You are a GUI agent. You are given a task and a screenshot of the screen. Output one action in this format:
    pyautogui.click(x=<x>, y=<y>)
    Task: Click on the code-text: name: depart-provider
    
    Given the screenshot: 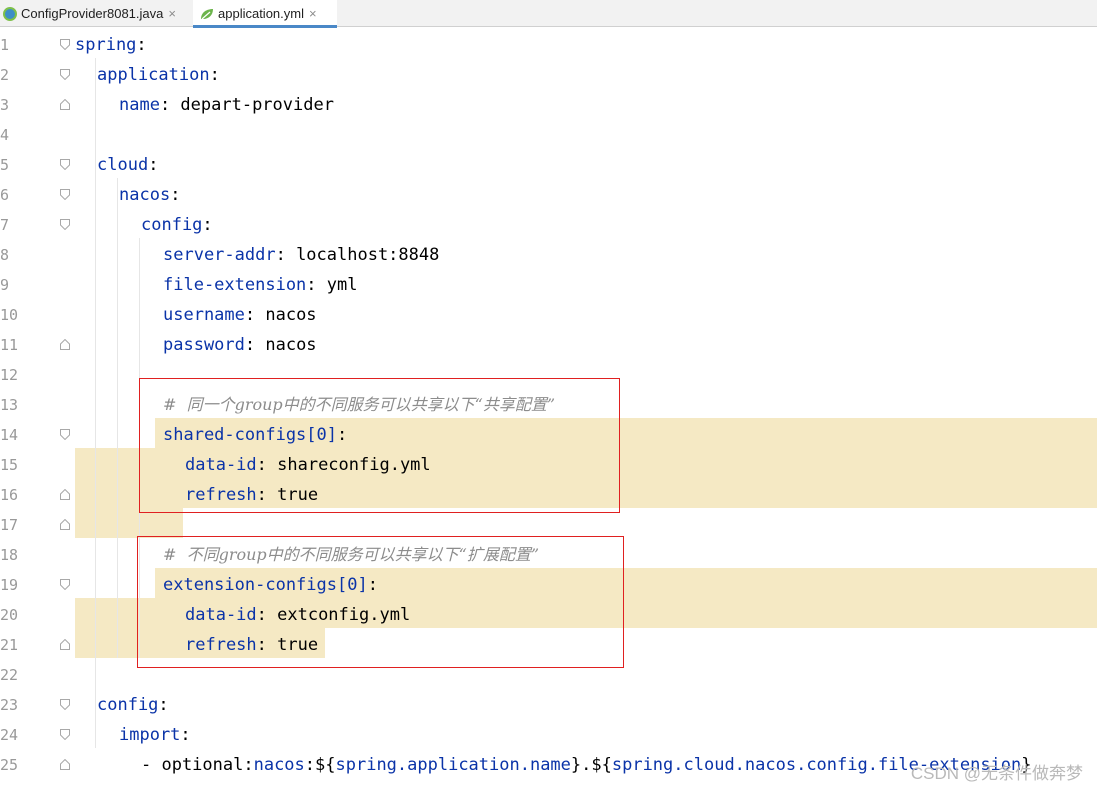 What is the action you would take?
    pyautogui.click(x=226, y=105)
    